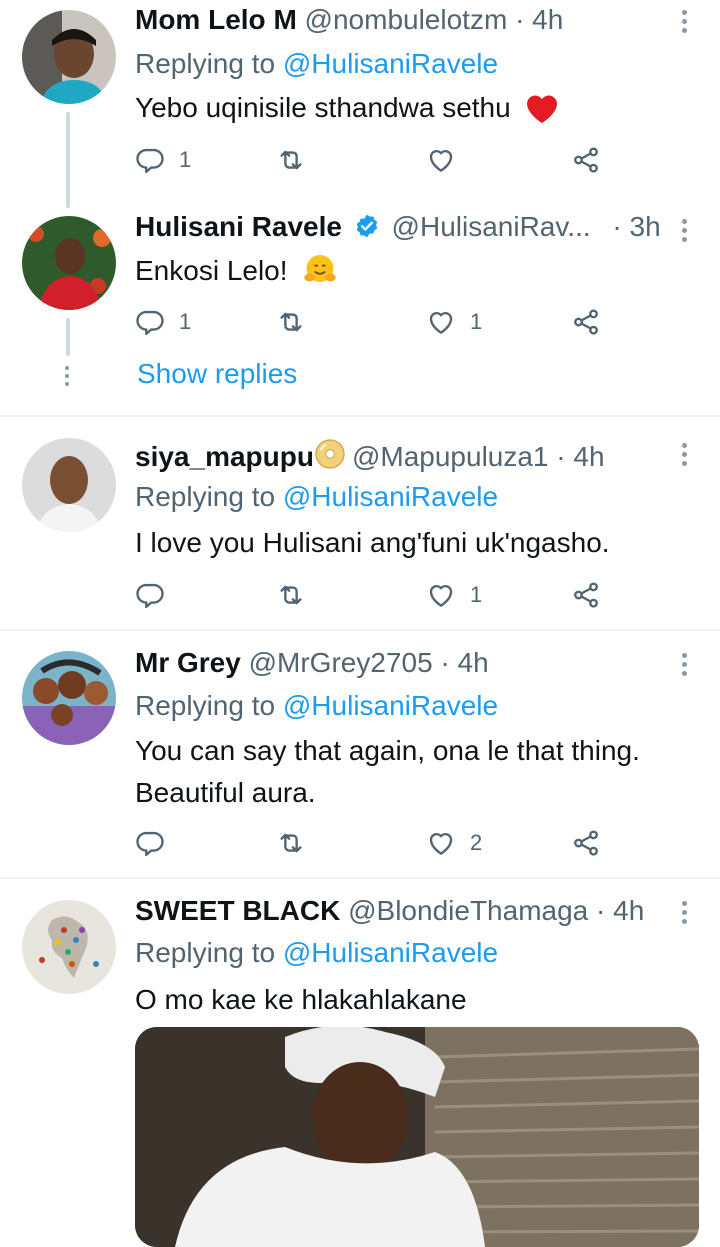  I want to click on reply-count: 1, so click(185, 321).